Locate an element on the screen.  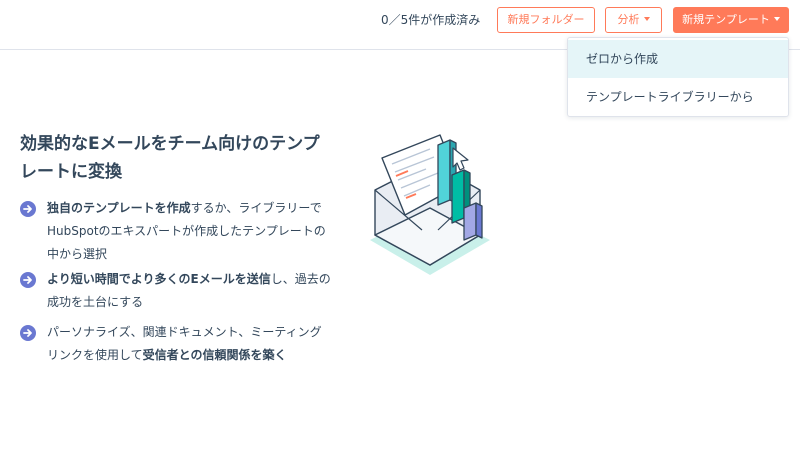
template-count: 0／5件が作成済み is located at coordinates (431, 20).